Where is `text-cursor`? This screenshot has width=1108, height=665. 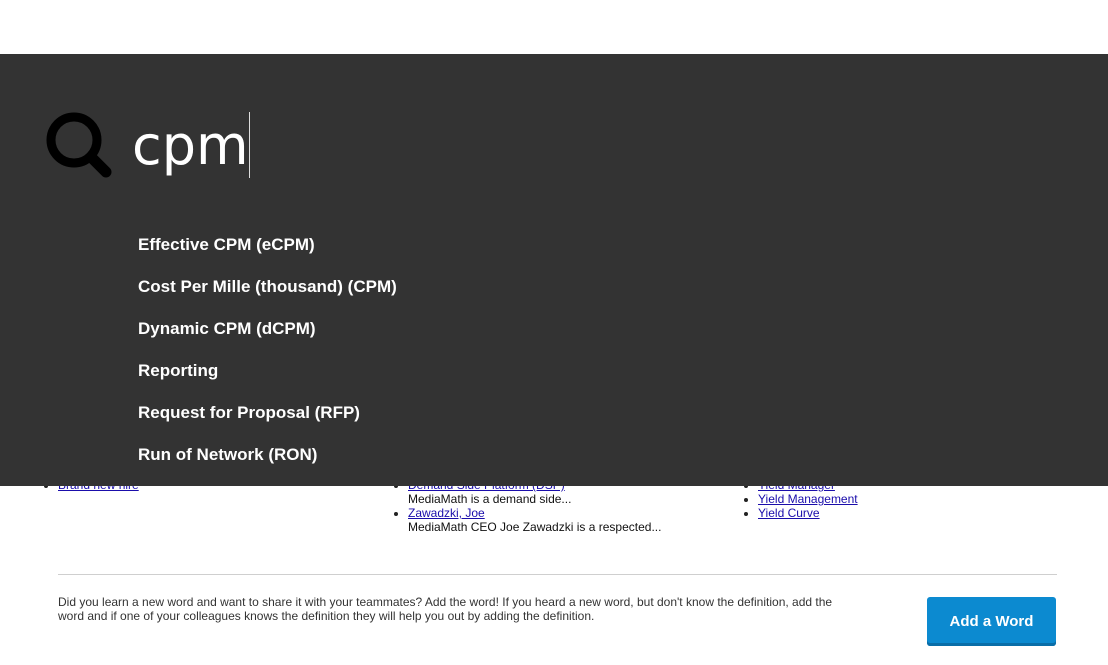
text-cursor is located at coordinates (249, 145).